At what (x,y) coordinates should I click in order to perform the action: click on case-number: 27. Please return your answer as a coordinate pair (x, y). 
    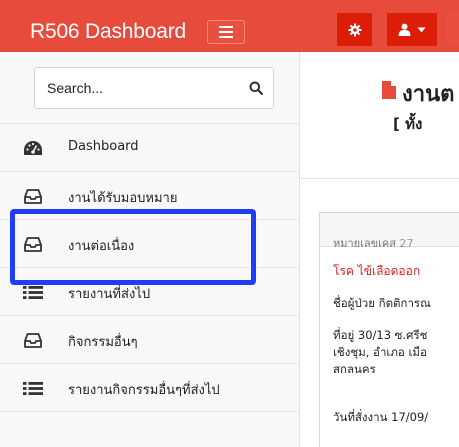
    Looking at the image, I should click on (406, 243).